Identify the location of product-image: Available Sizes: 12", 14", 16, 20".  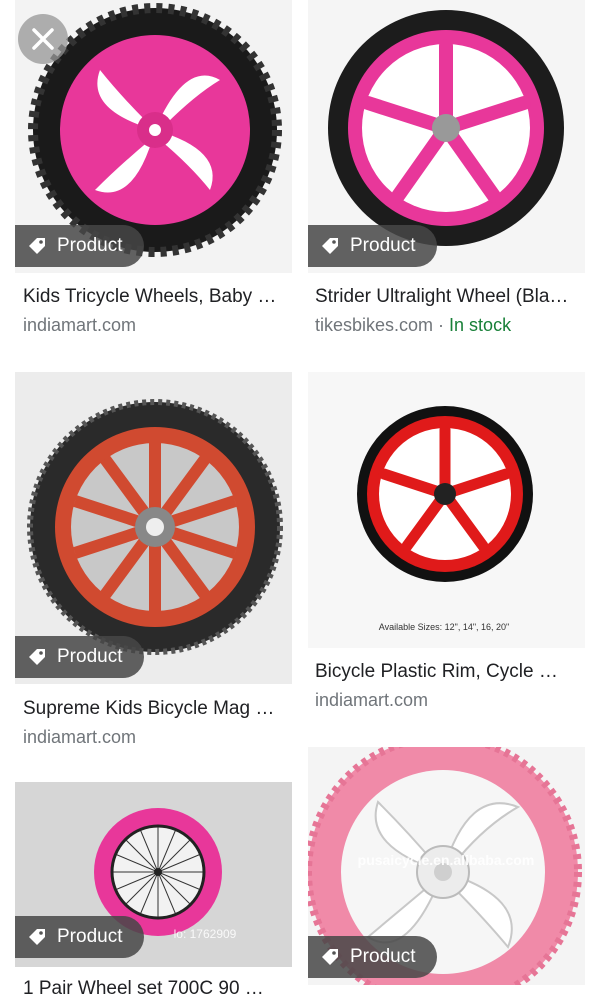
(446, 510).